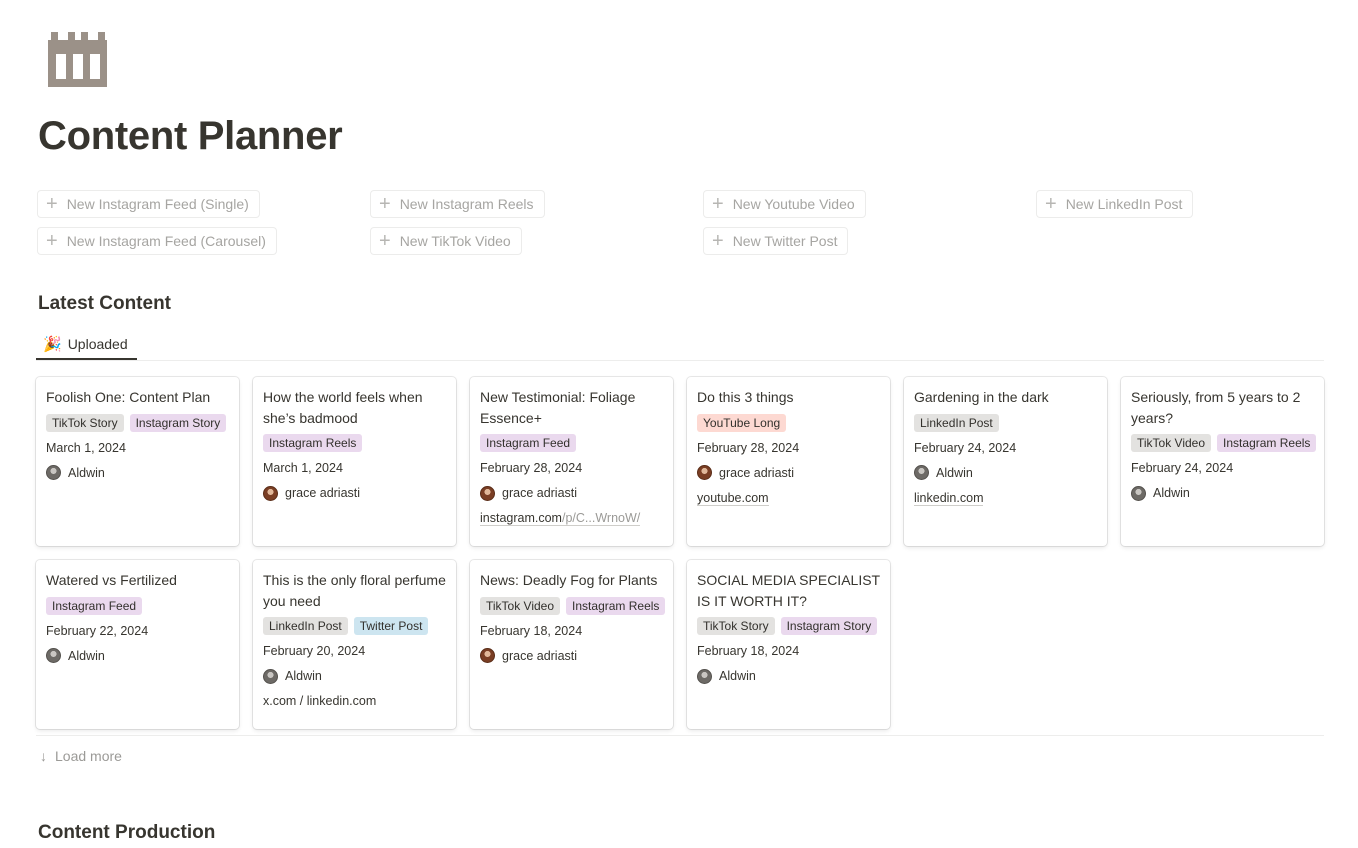 The image size is (1358, 848). Describe the element at coordinates (343, 407) in the screenshot. I see `card-title: How the world feels when she’s badmood` at that location.